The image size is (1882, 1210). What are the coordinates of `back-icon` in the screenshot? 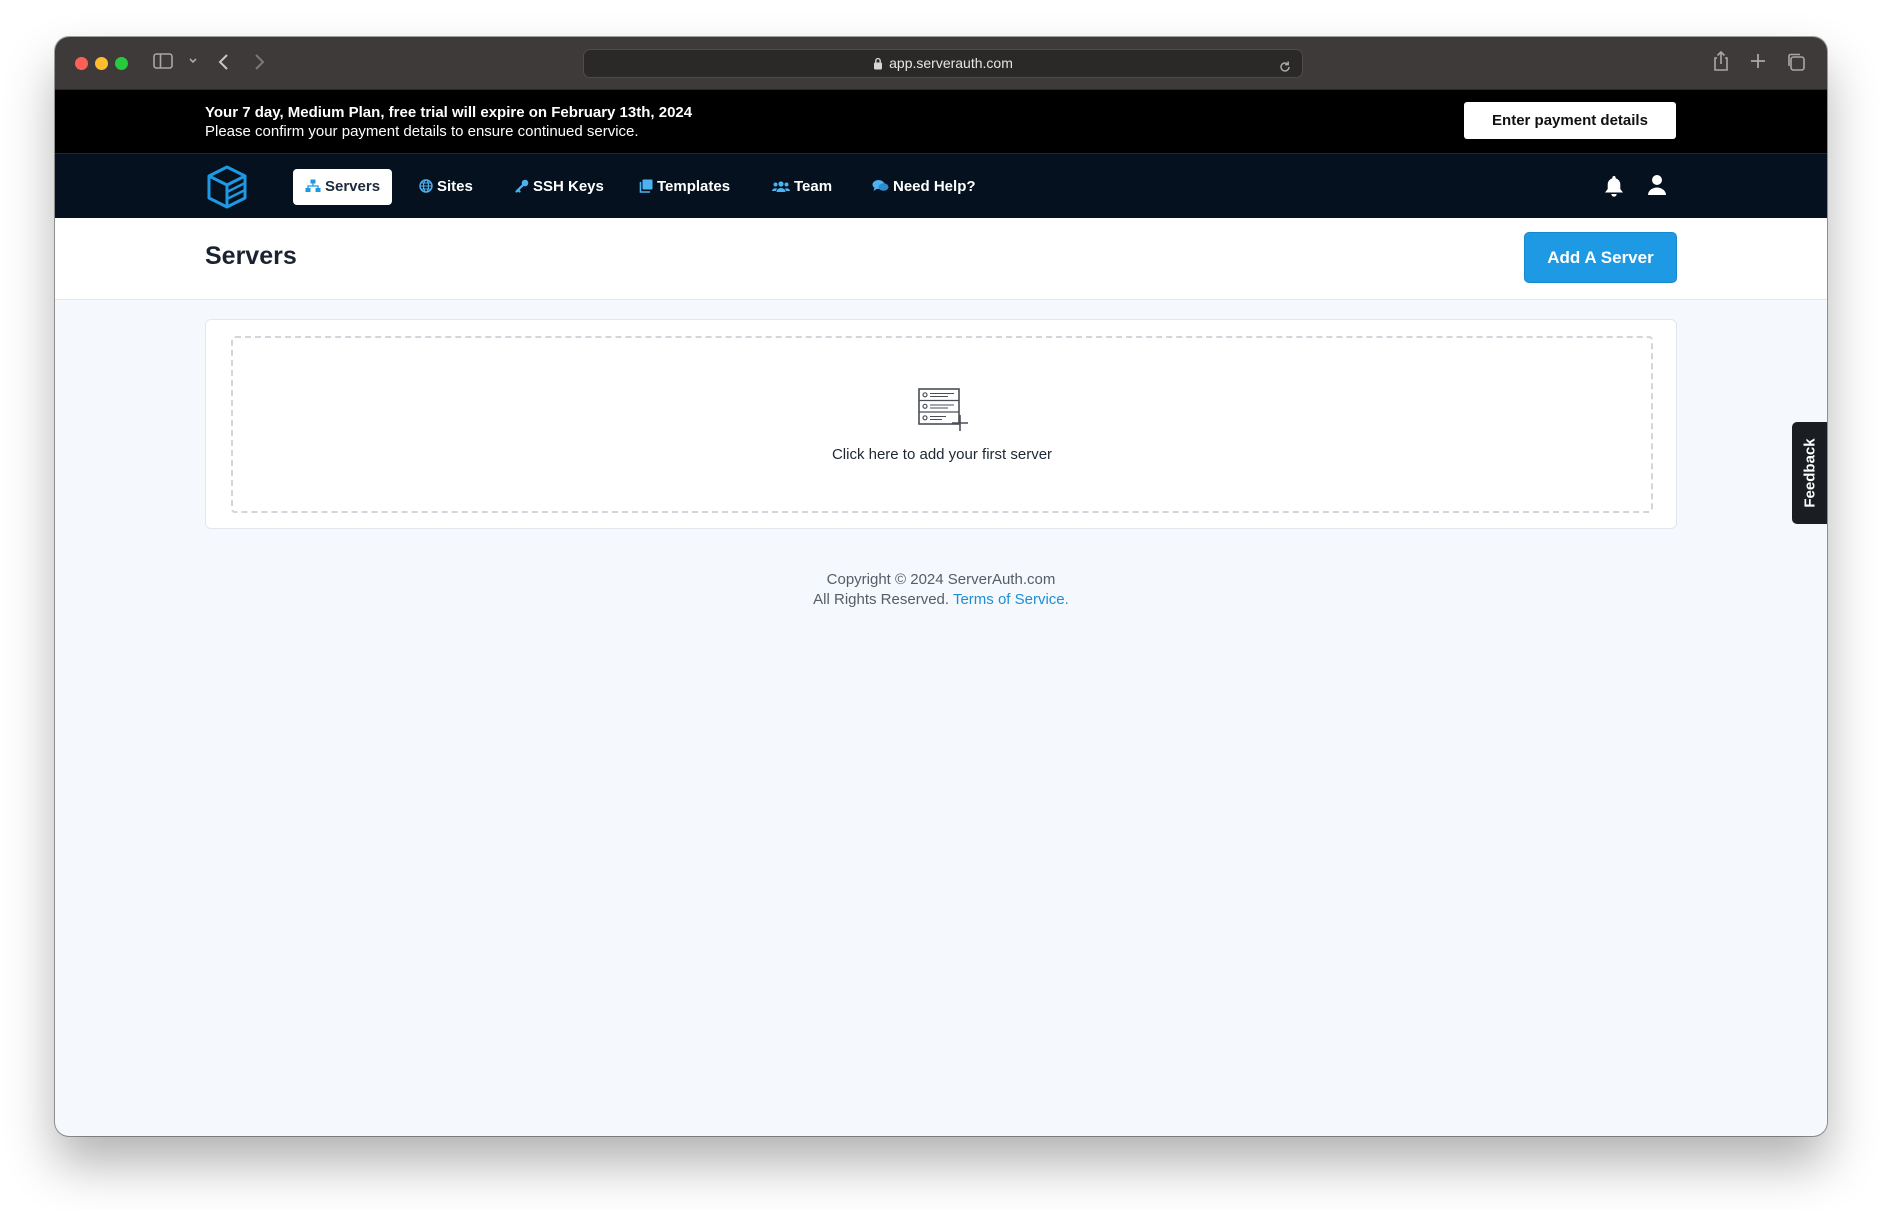 It's located at (224, 62).